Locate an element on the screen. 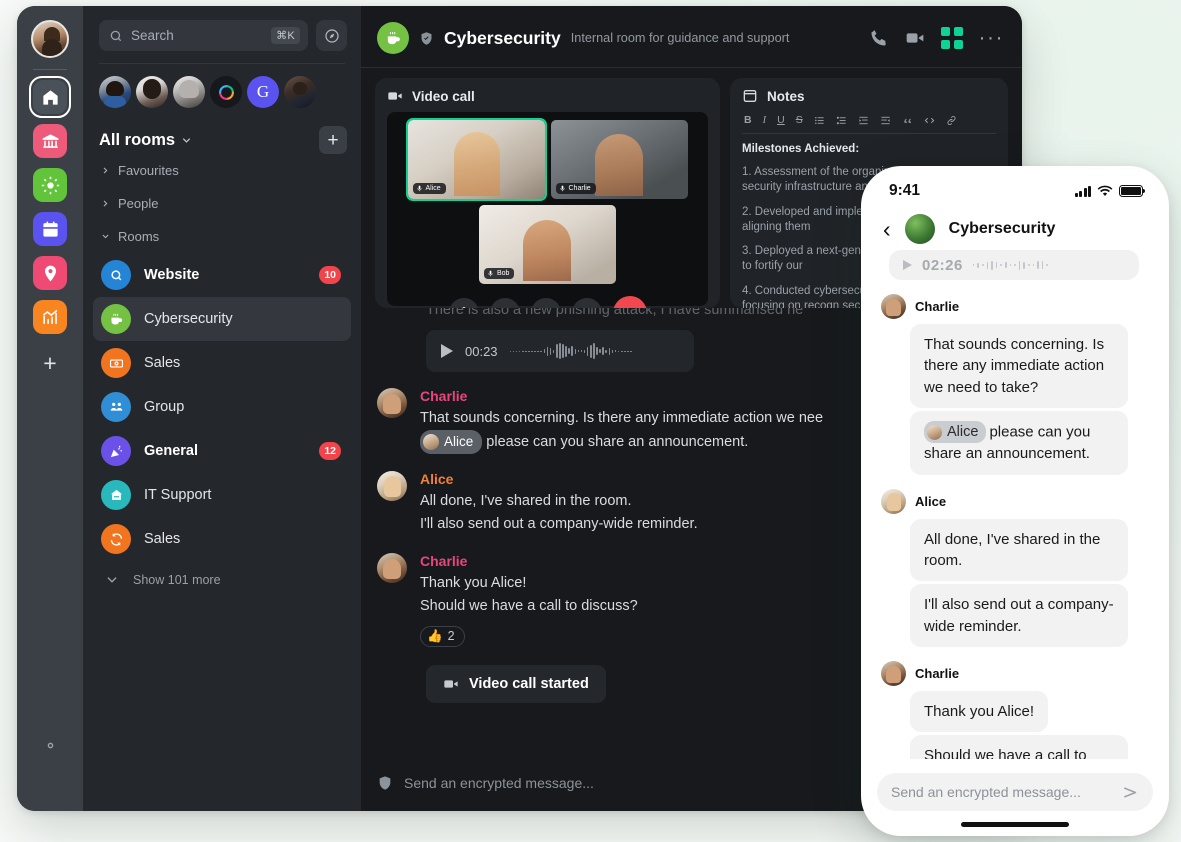 The height and width of the screenshot is (842, 1181). video-widget-header: Video call is located at coordinates (547, 96).